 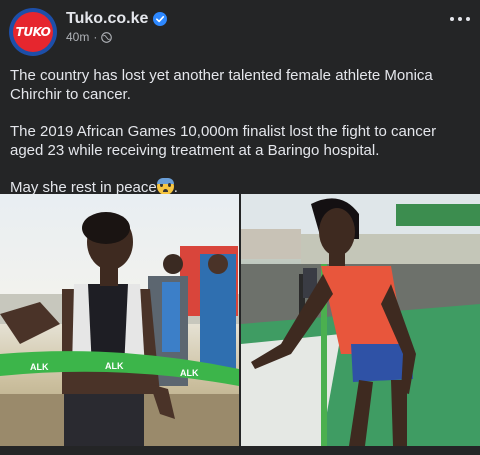 I want to click on post-footer-edge, so click(x=240, y=450).